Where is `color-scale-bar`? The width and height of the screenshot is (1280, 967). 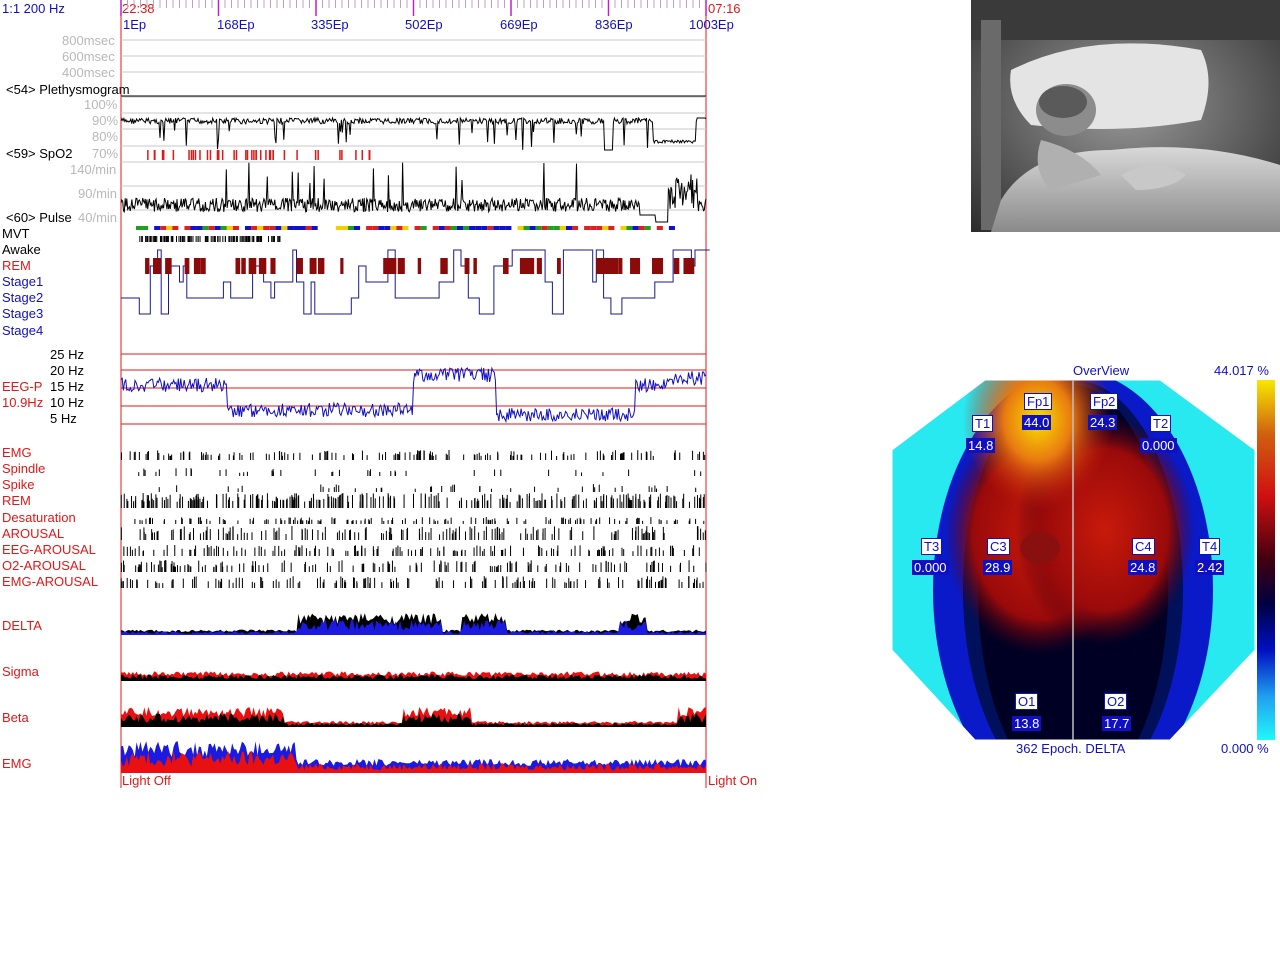 color-scale-bar is located at coordinates (1266, 560).